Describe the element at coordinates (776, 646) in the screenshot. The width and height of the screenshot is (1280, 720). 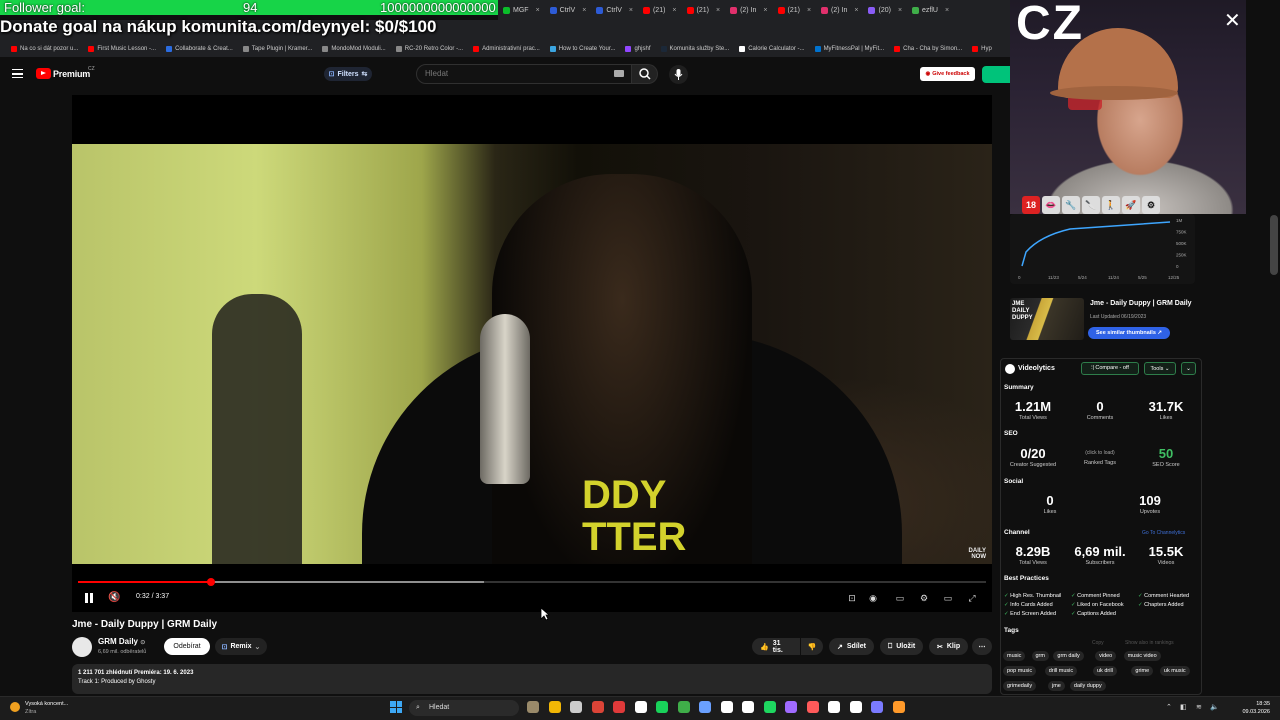
I see `like-button: 👍 31 tis.` at that location.